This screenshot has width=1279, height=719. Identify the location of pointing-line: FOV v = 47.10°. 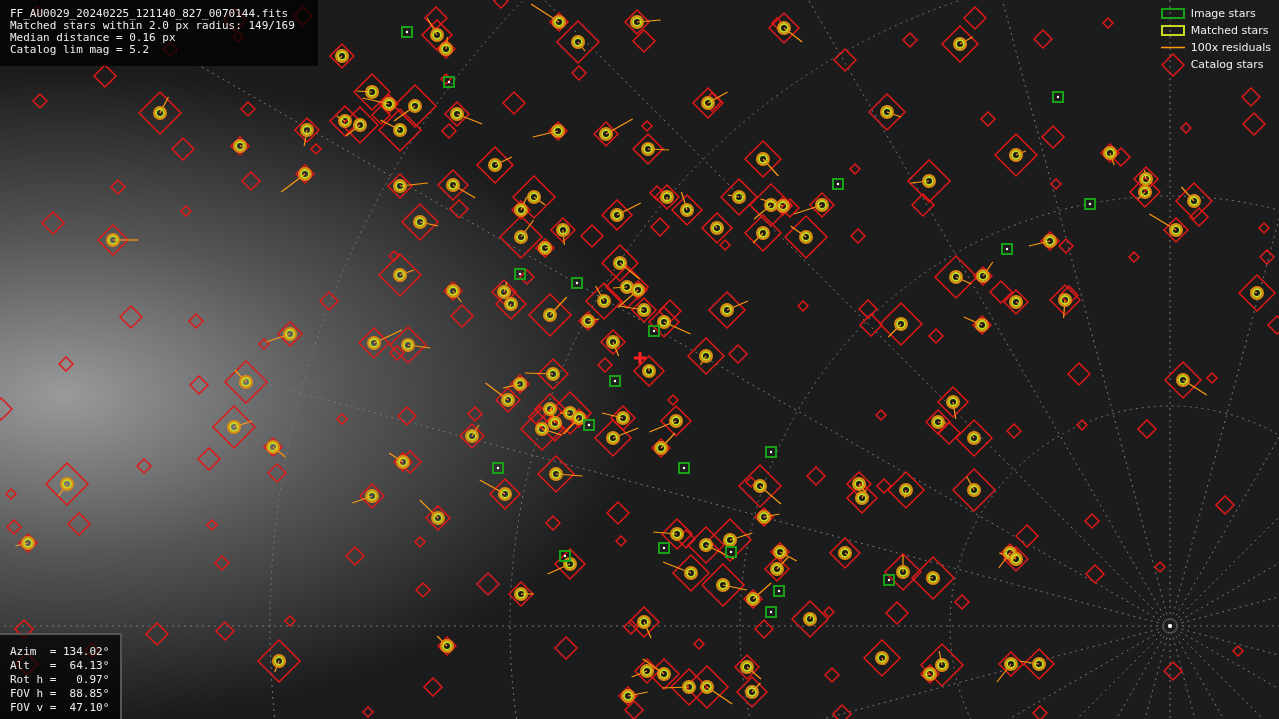
(60, 708).